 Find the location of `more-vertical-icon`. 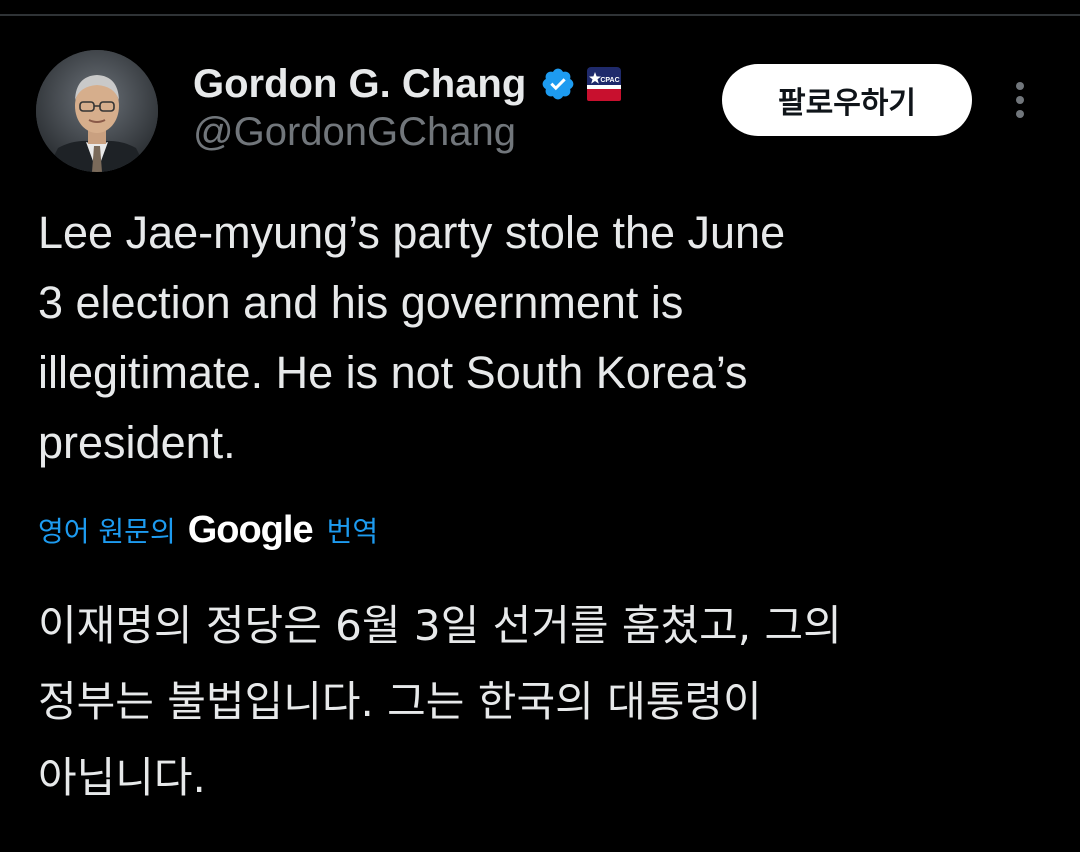

more-vertical-icon is located at coordinates (1020, 100).